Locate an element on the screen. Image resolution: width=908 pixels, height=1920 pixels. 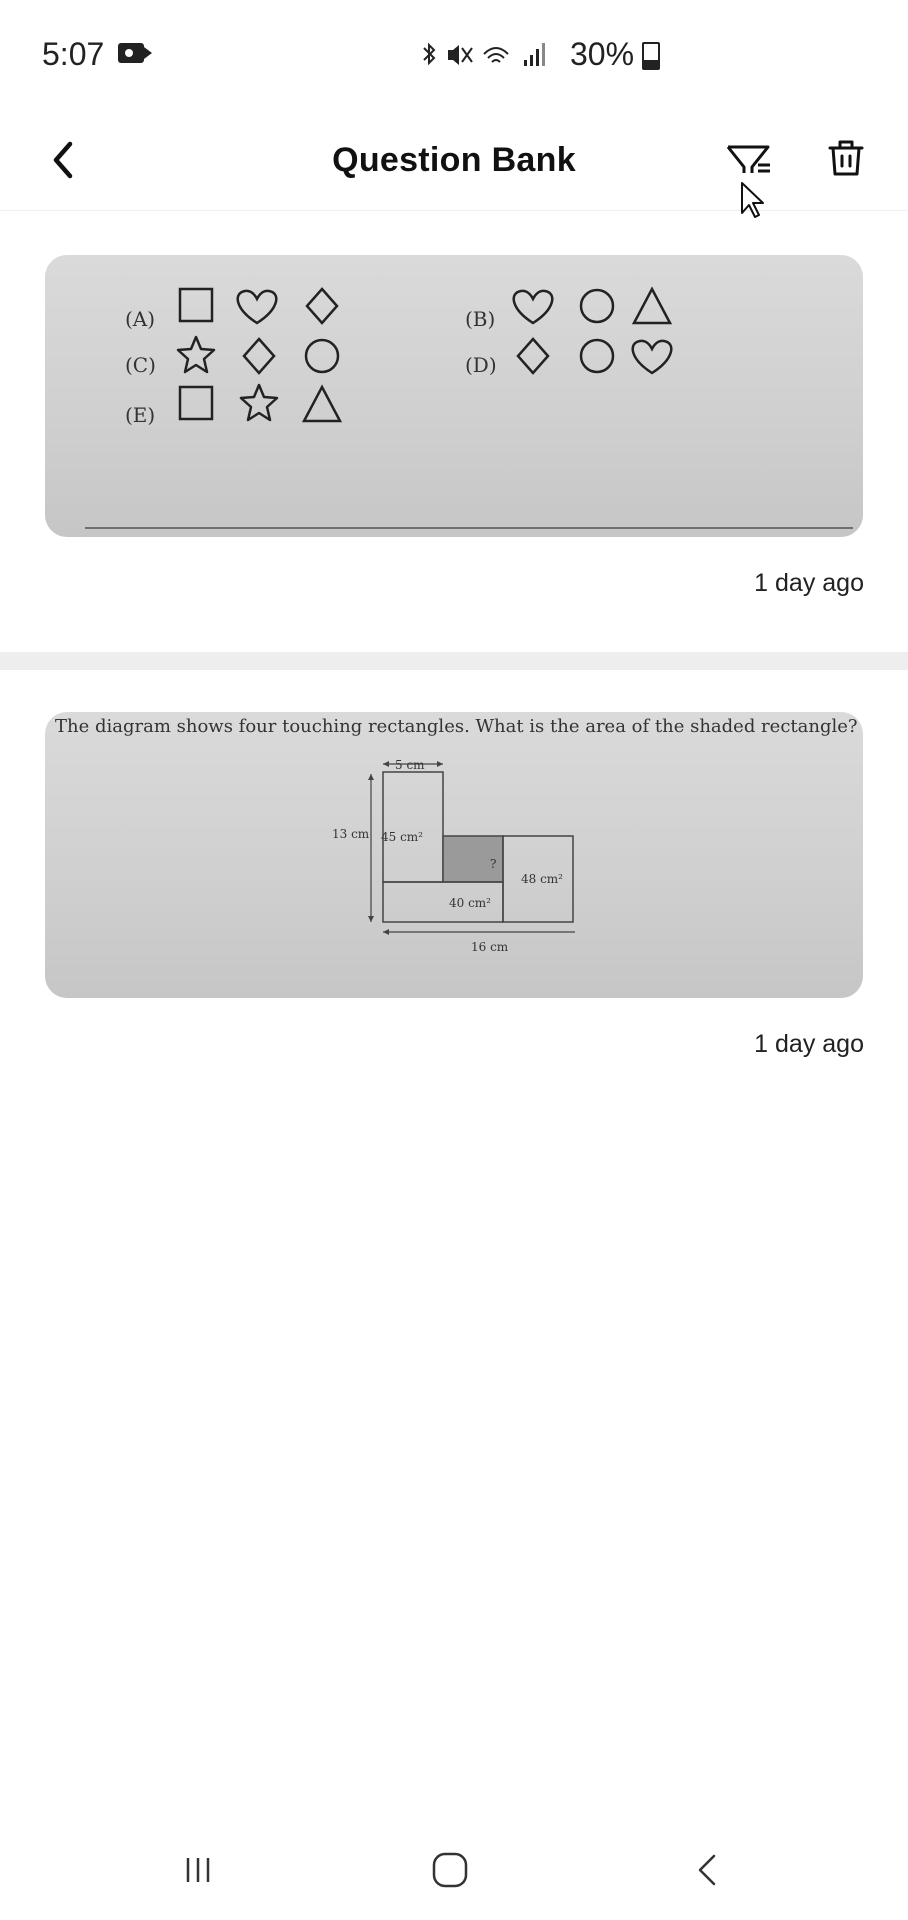
filter-icon is located at coordinates (748, 181).